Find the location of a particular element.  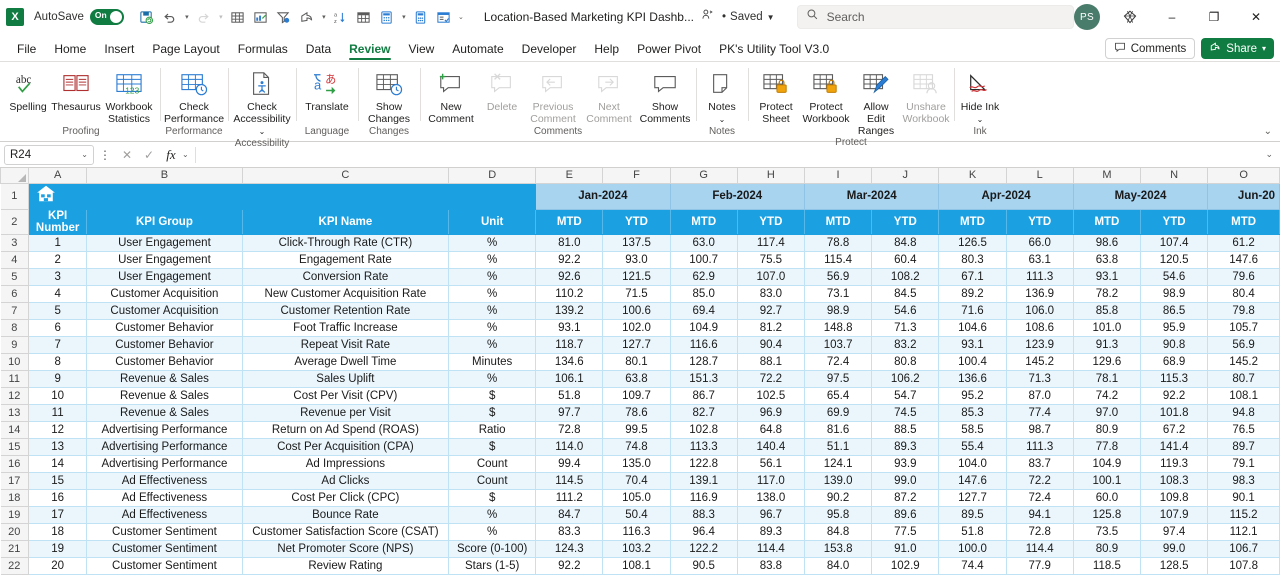

cell-value-8: 97.0 is located at coordinates (1107, 413).